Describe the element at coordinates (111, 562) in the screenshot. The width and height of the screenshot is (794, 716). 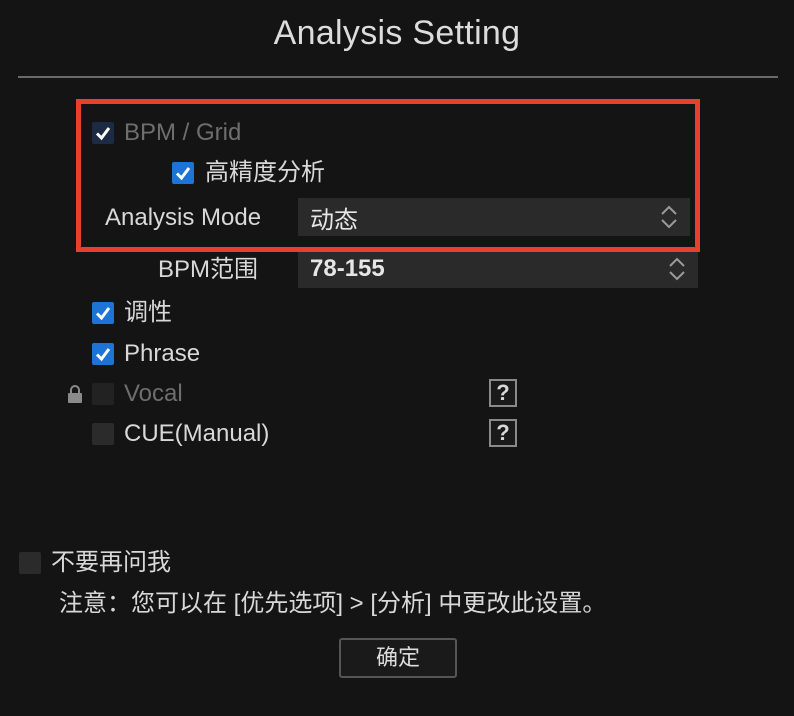
I see `dont-ask-label: 不要再问我` at that location.